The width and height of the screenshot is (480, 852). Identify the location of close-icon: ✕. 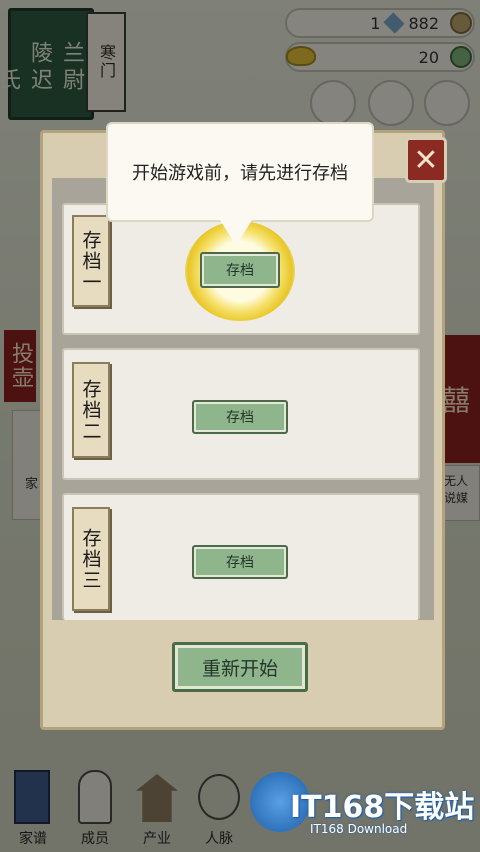
(426, 160).